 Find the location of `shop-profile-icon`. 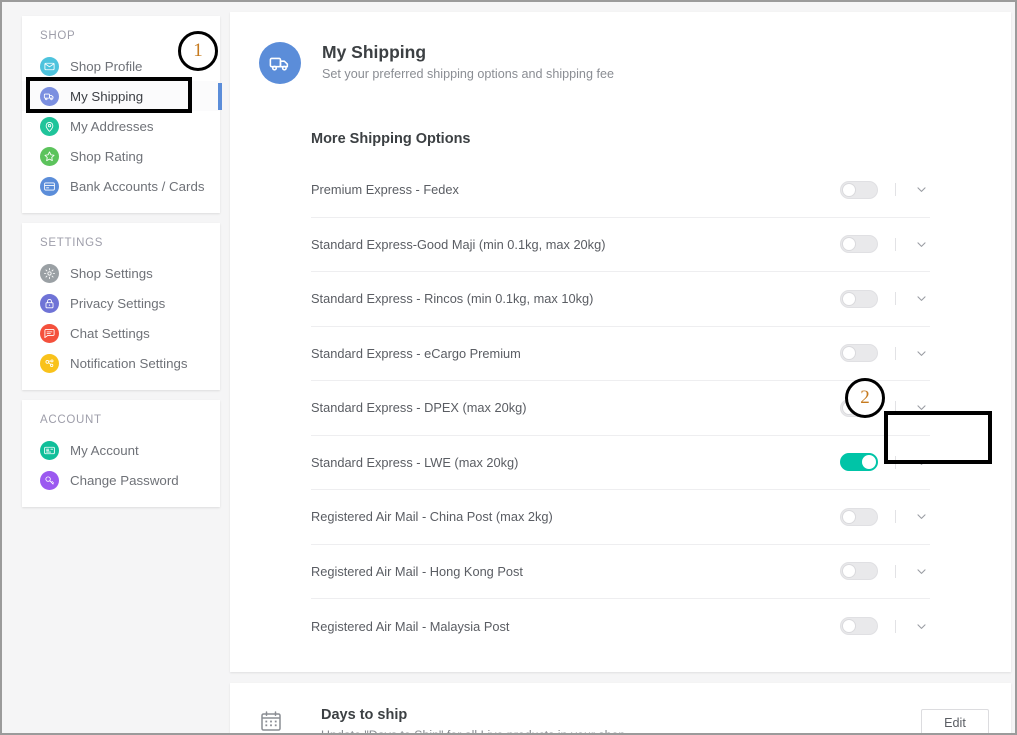

shop-profile-icon is located at coordinates (49, 66).